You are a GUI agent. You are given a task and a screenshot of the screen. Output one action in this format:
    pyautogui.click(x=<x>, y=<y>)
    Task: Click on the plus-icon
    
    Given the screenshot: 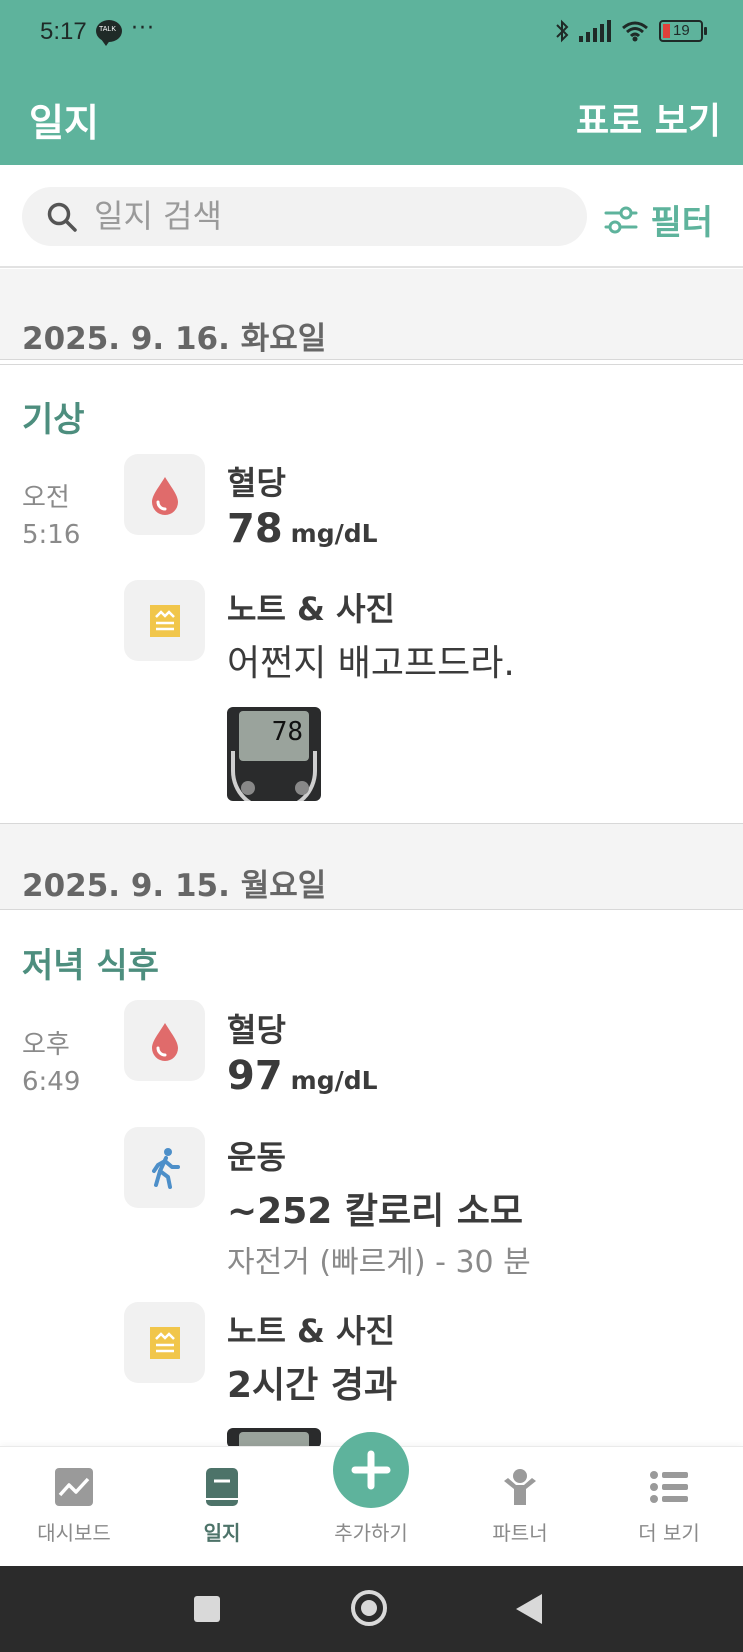 What is the action you would take?
    pyautogui.click(x=371, y=1470)
    